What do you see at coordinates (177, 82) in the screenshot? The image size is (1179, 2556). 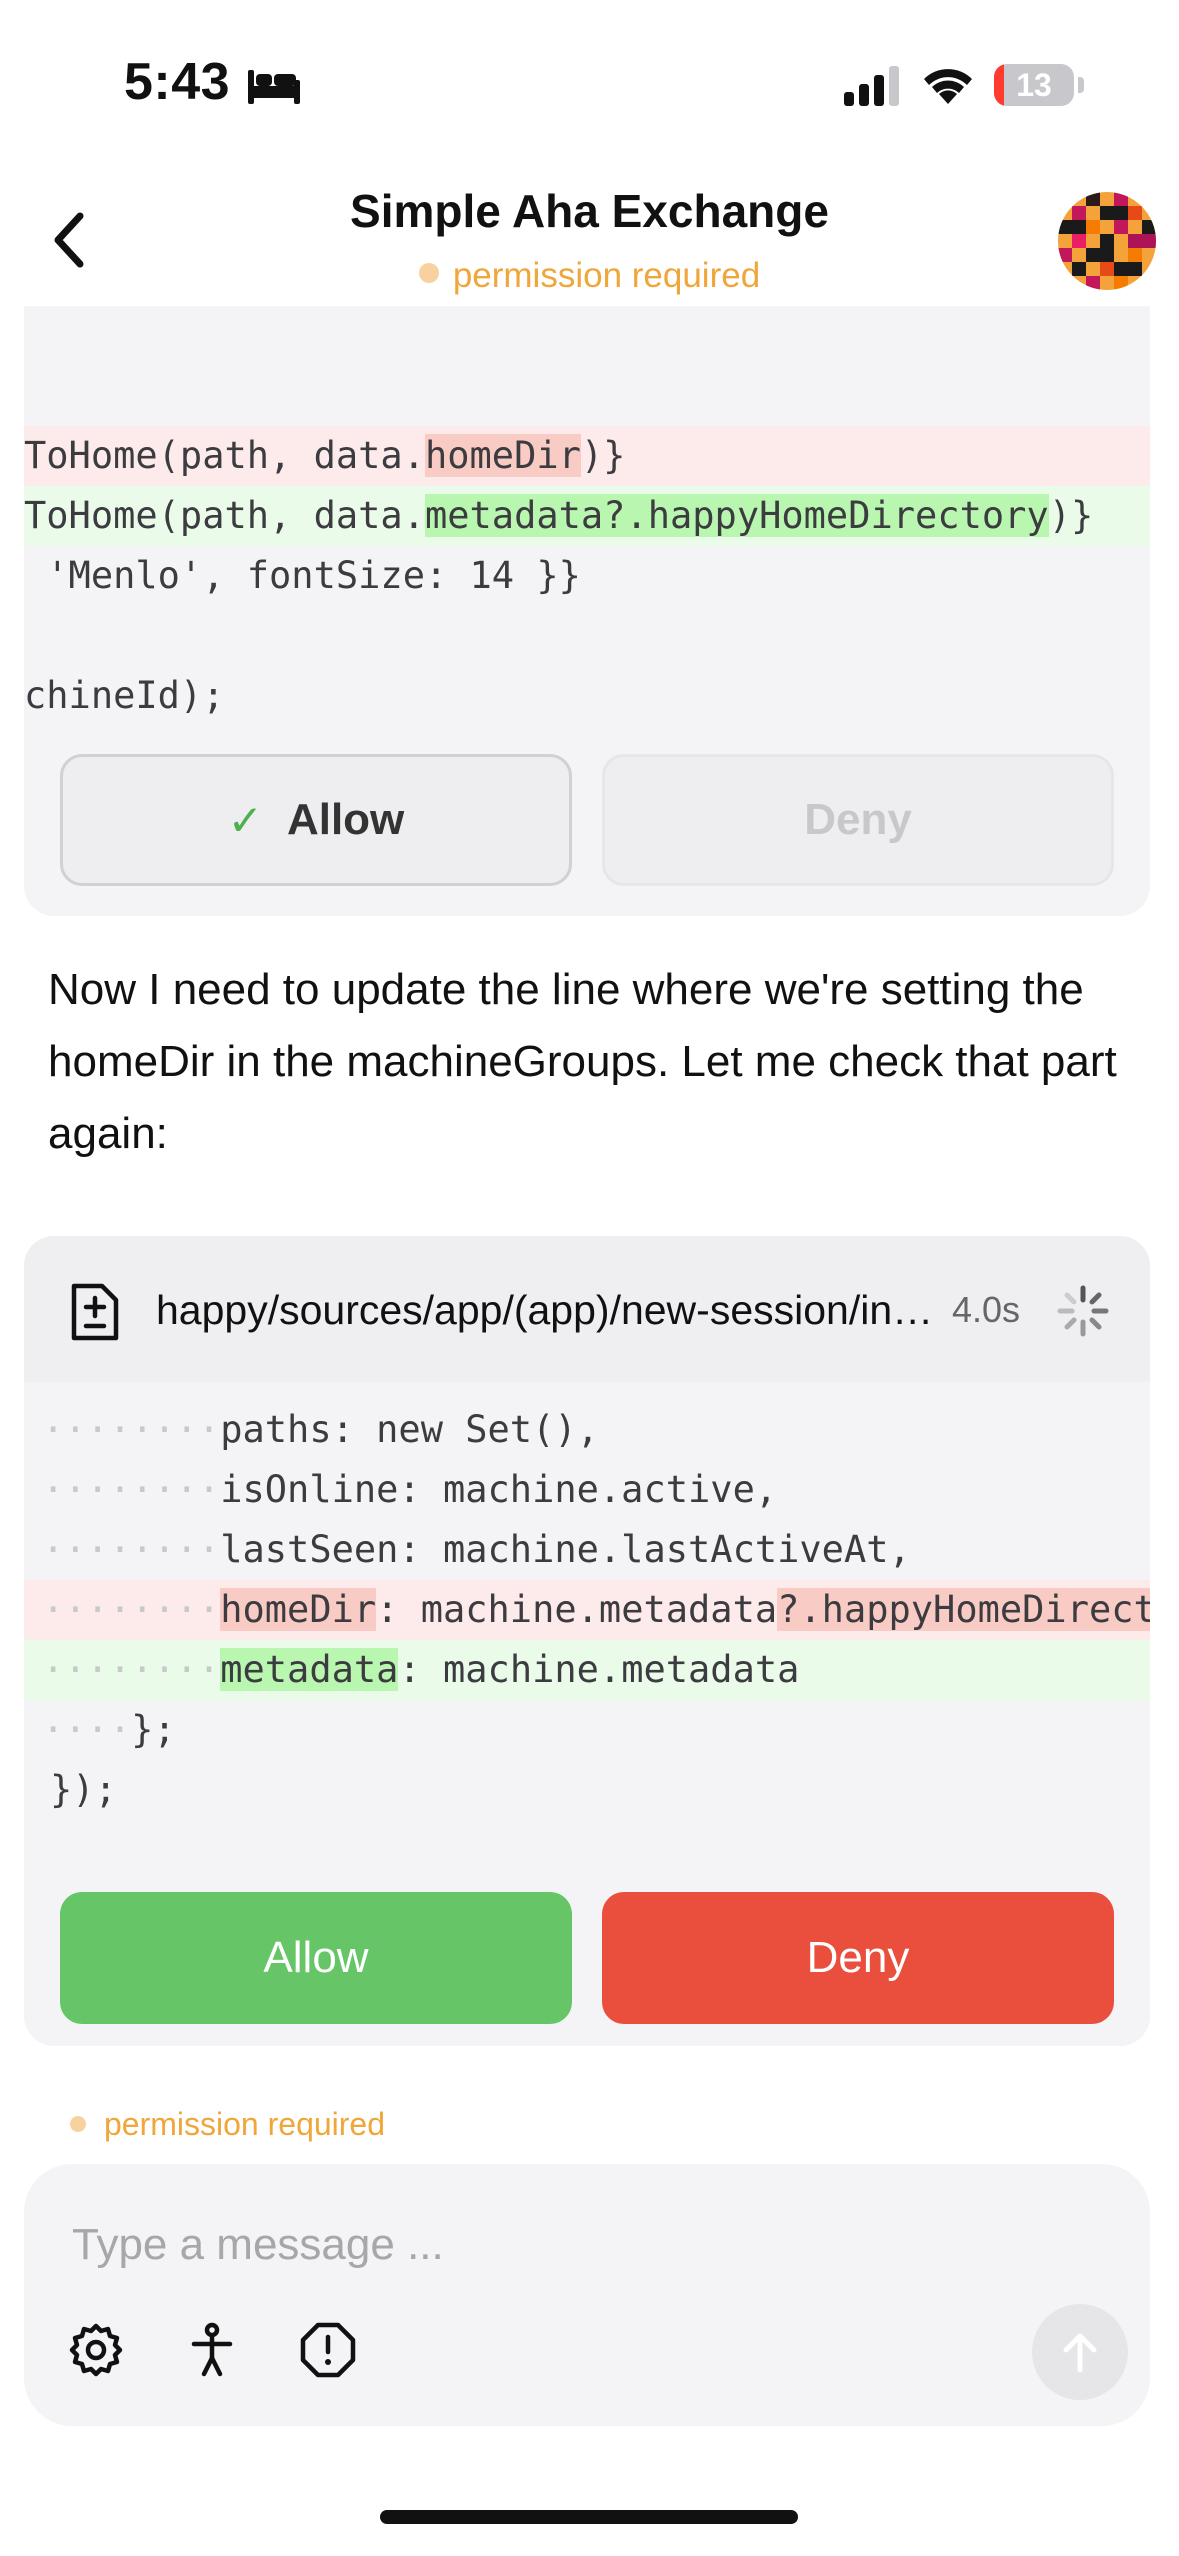 I see `status-time: 5:43` at bounding box center [177, 82].